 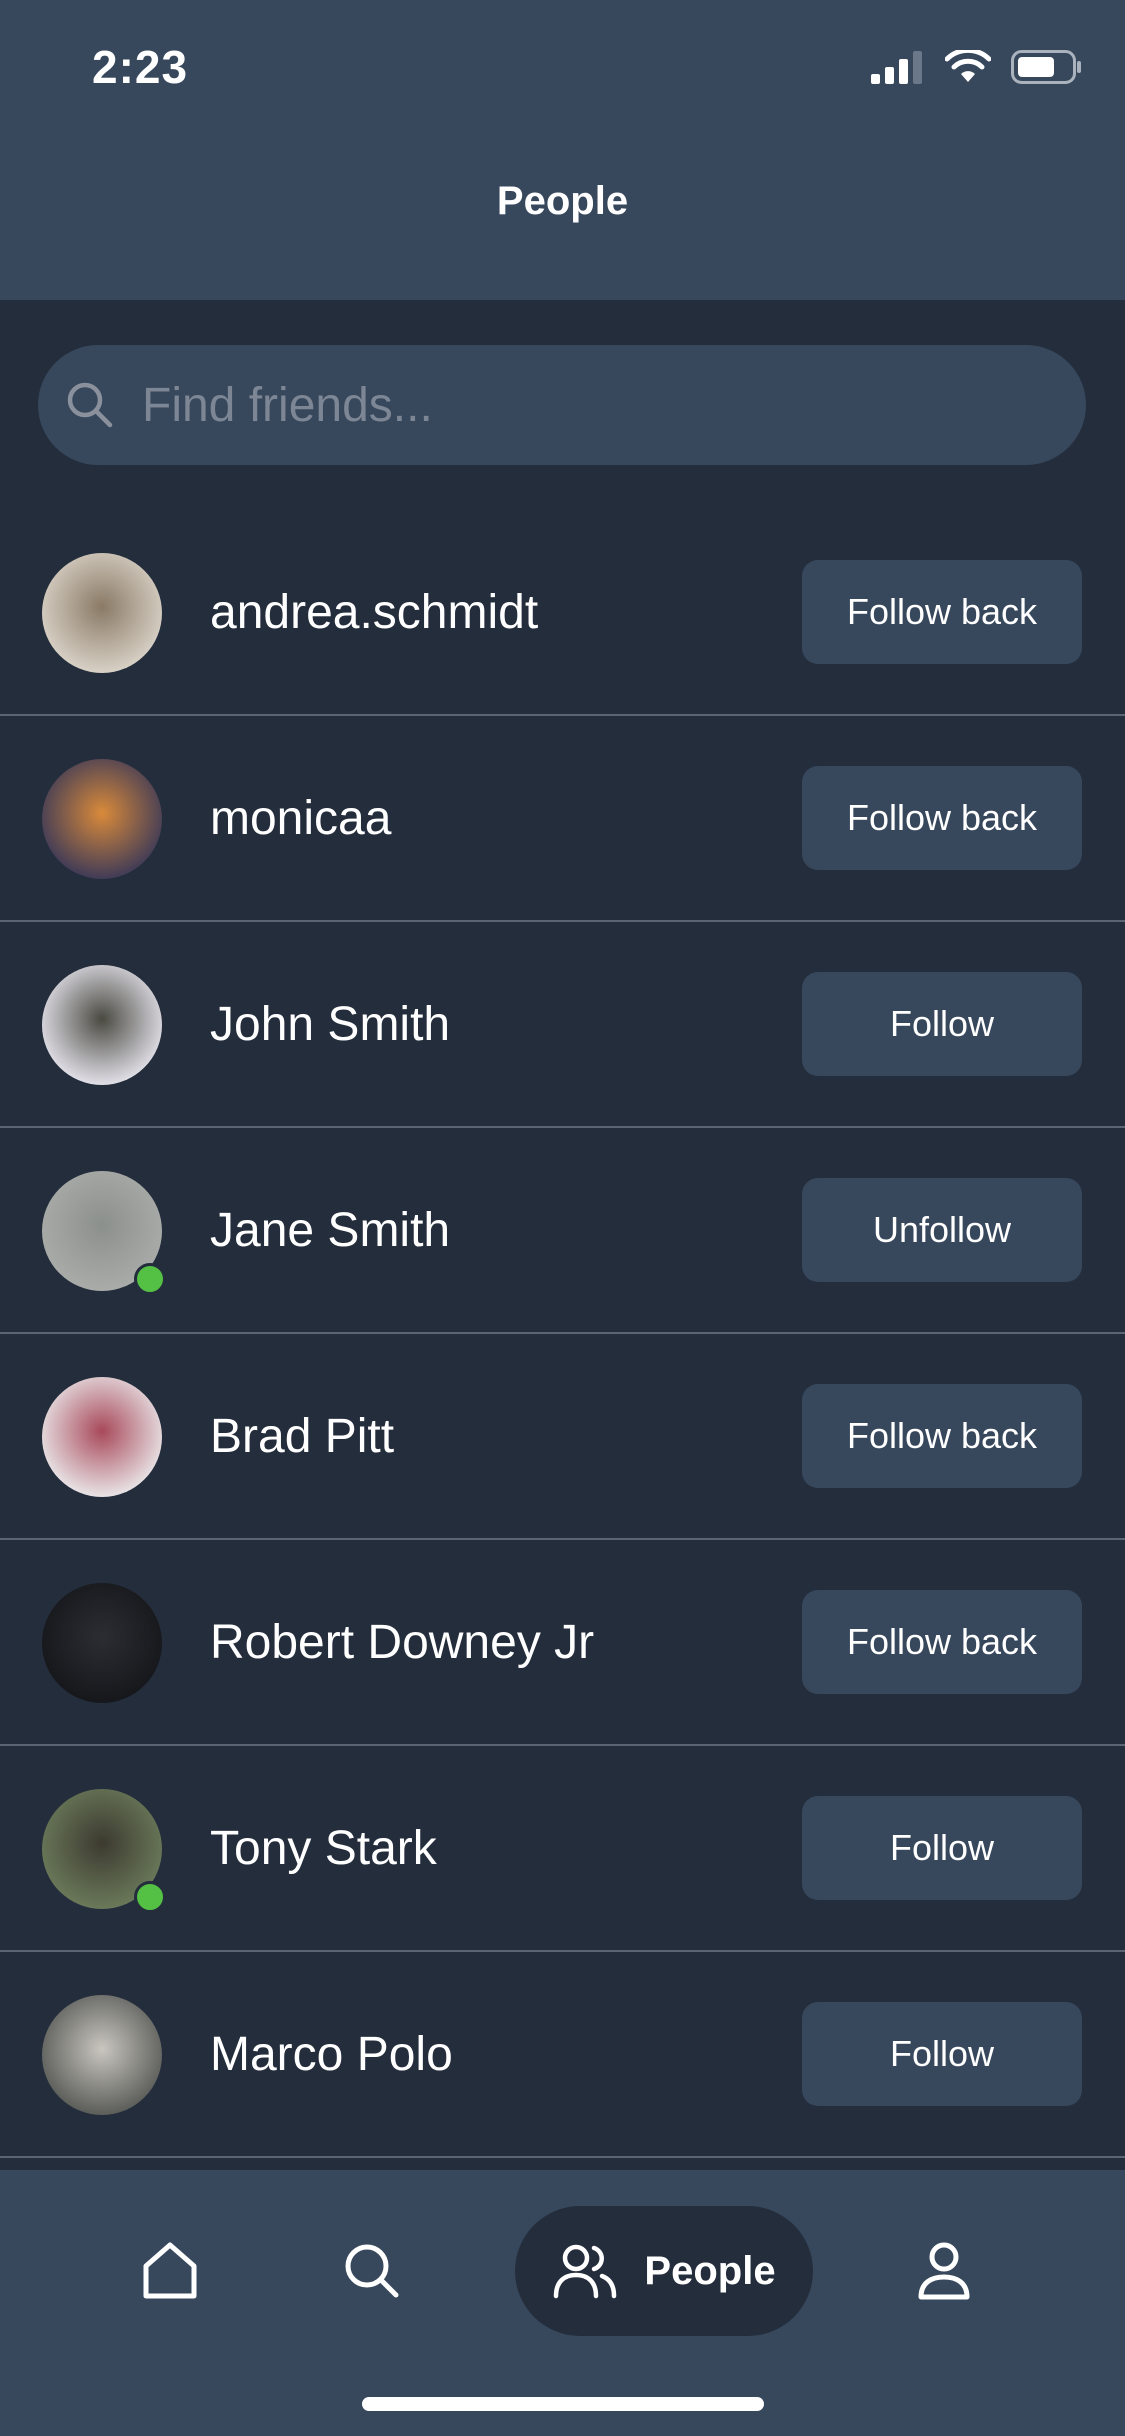 I want to click on person-name: Robert Downey Jr, so click(x=402, y=1642).